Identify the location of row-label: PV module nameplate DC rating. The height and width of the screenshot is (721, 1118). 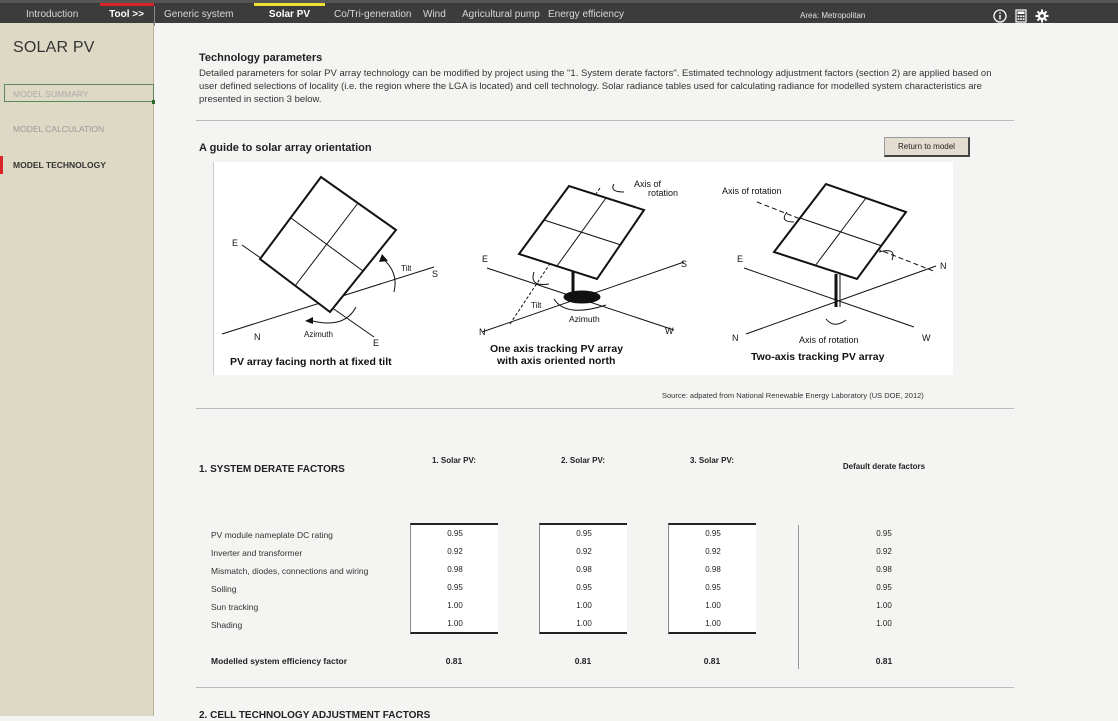
(272, 535).